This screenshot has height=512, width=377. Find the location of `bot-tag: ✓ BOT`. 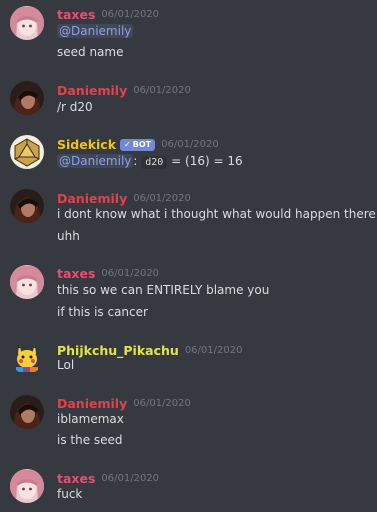

bot-tag: ✓ BOT is located at coordinates (138, 144).